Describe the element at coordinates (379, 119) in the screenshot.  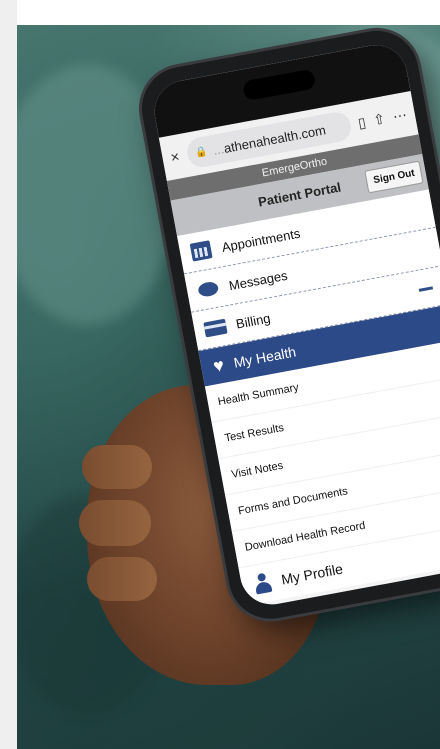
I see `share-icon: ⇧` at that location.